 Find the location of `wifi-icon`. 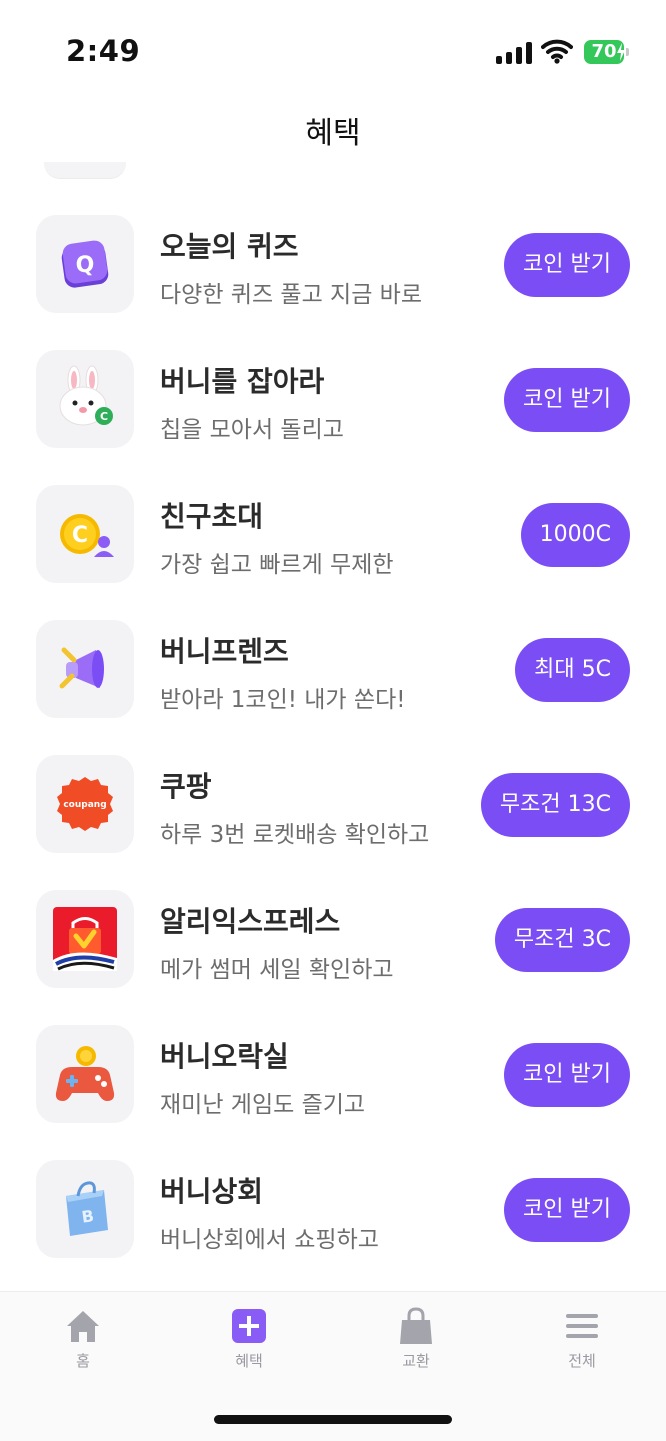

wifi-icon is located at coordinates (557, 51).